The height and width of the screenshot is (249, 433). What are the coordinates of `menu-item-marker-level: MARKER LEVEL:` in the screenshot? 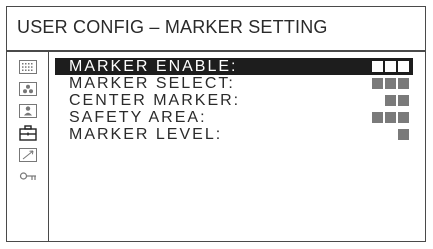 It's located at (234, 134).